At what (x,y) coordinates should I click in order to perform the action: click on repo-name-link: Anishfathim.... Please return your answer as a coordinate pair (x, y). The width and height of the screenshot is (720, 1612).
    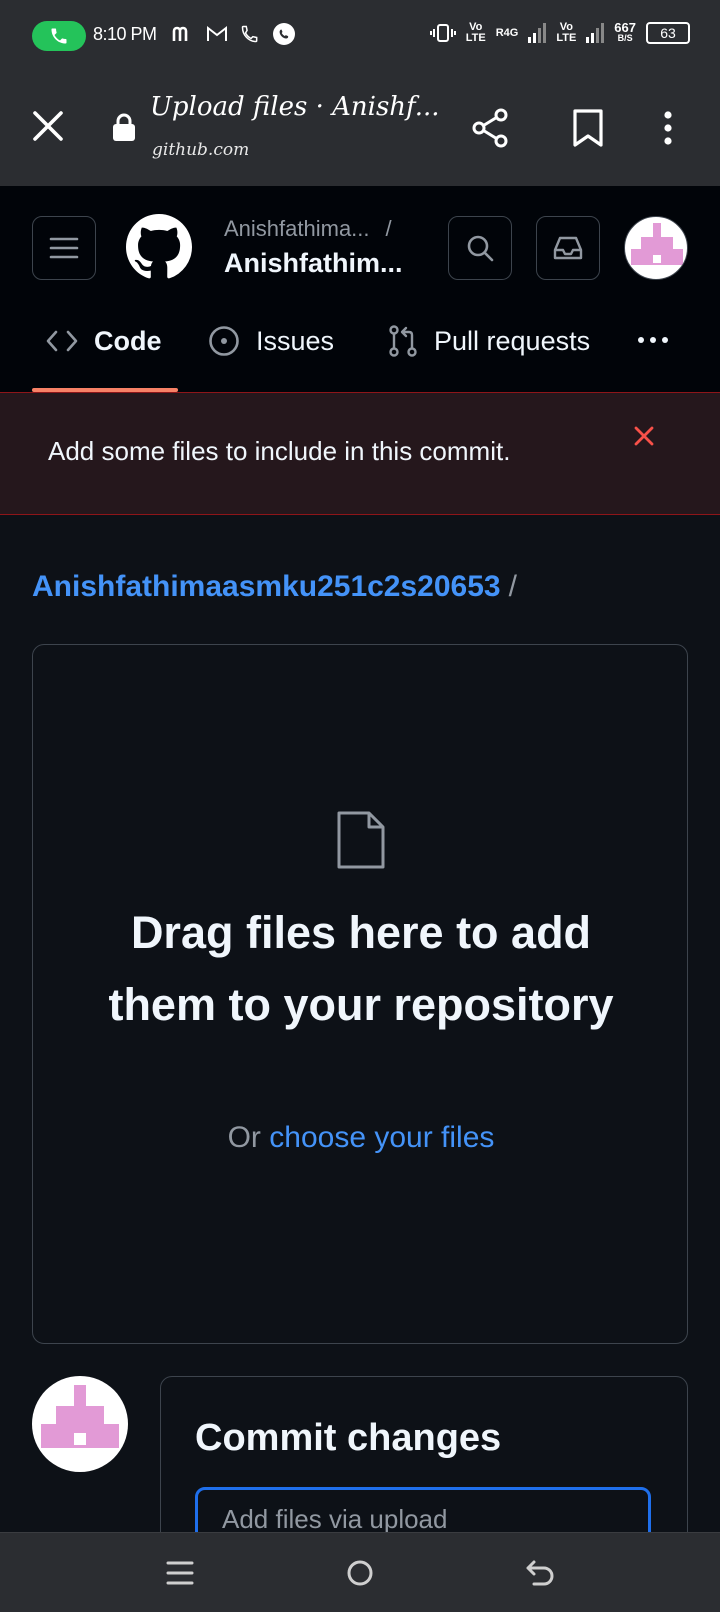
    Looking at the image, I should click on (313, 263).